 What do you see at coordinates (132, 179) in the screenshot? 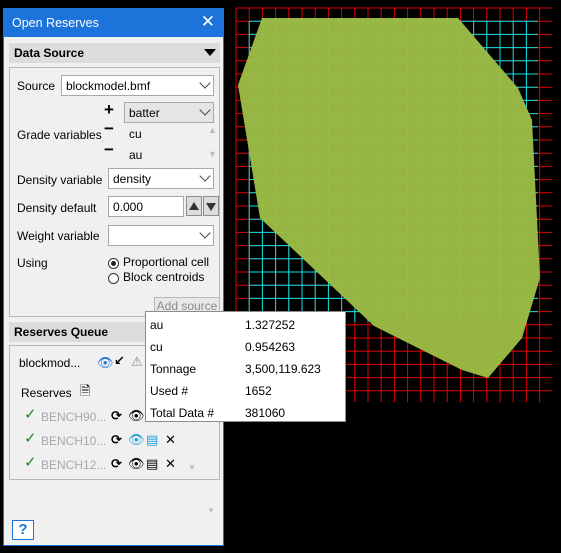
I see `density-variable-value: density` at bounding box center [132, 179].